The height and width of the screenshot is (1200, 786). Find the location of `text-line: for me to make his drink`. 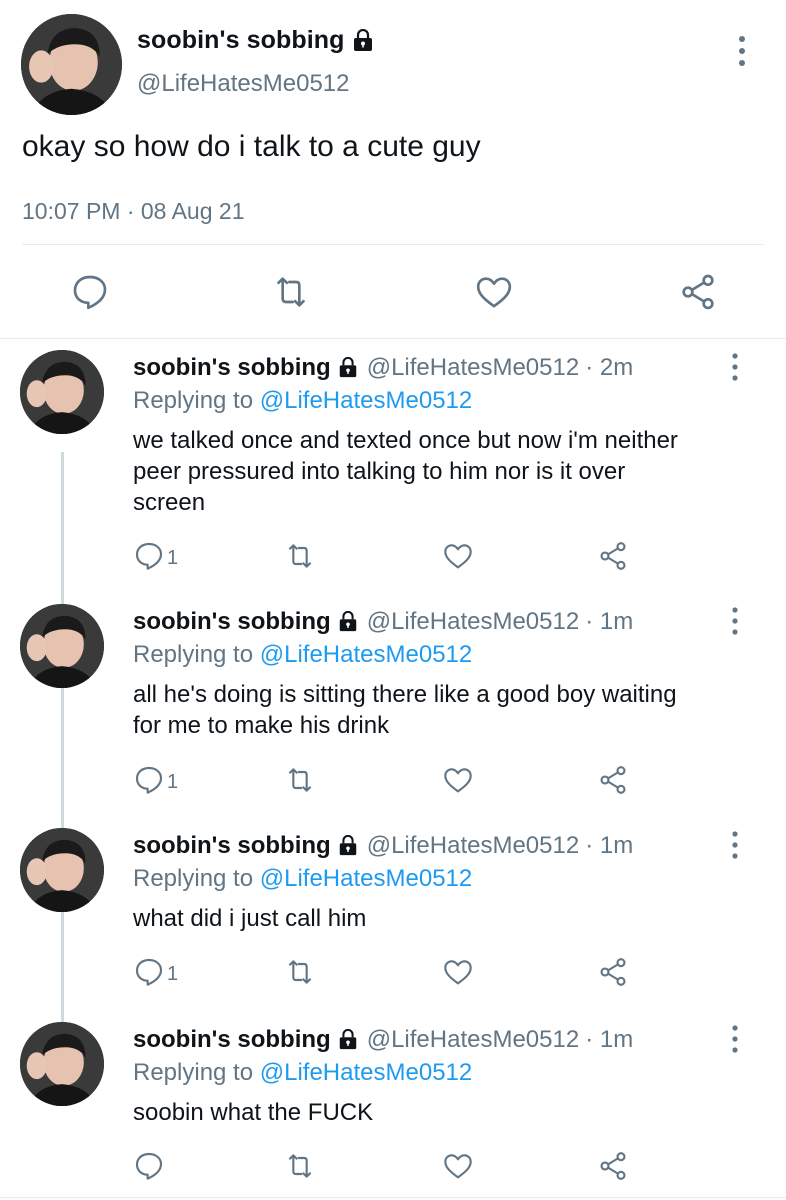

text-line: for me to make his drink is located at coordinates (261, 725).